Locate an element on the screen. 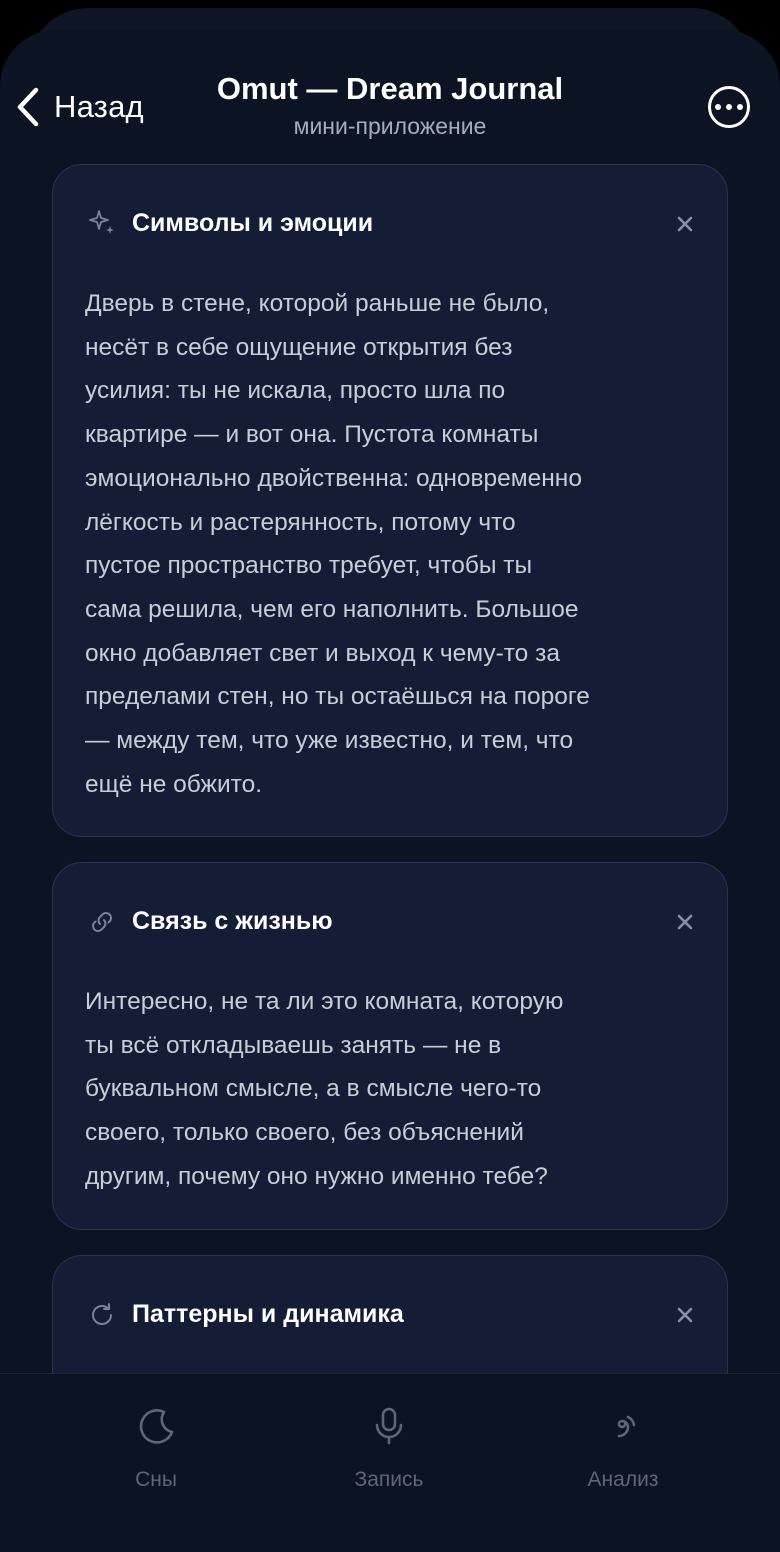  tab-label: Запись is located at coordinates (389, 1479).